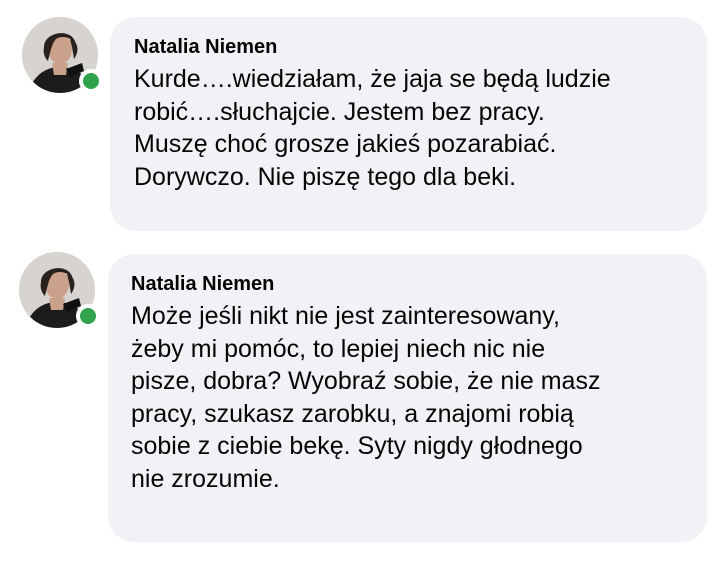 Image resolution: width=728 pixels, height=565 pixels. I want to click on comment-text-line: sobie z ciebie bekę. Syty nigdy głodnego, so click(357, 446).